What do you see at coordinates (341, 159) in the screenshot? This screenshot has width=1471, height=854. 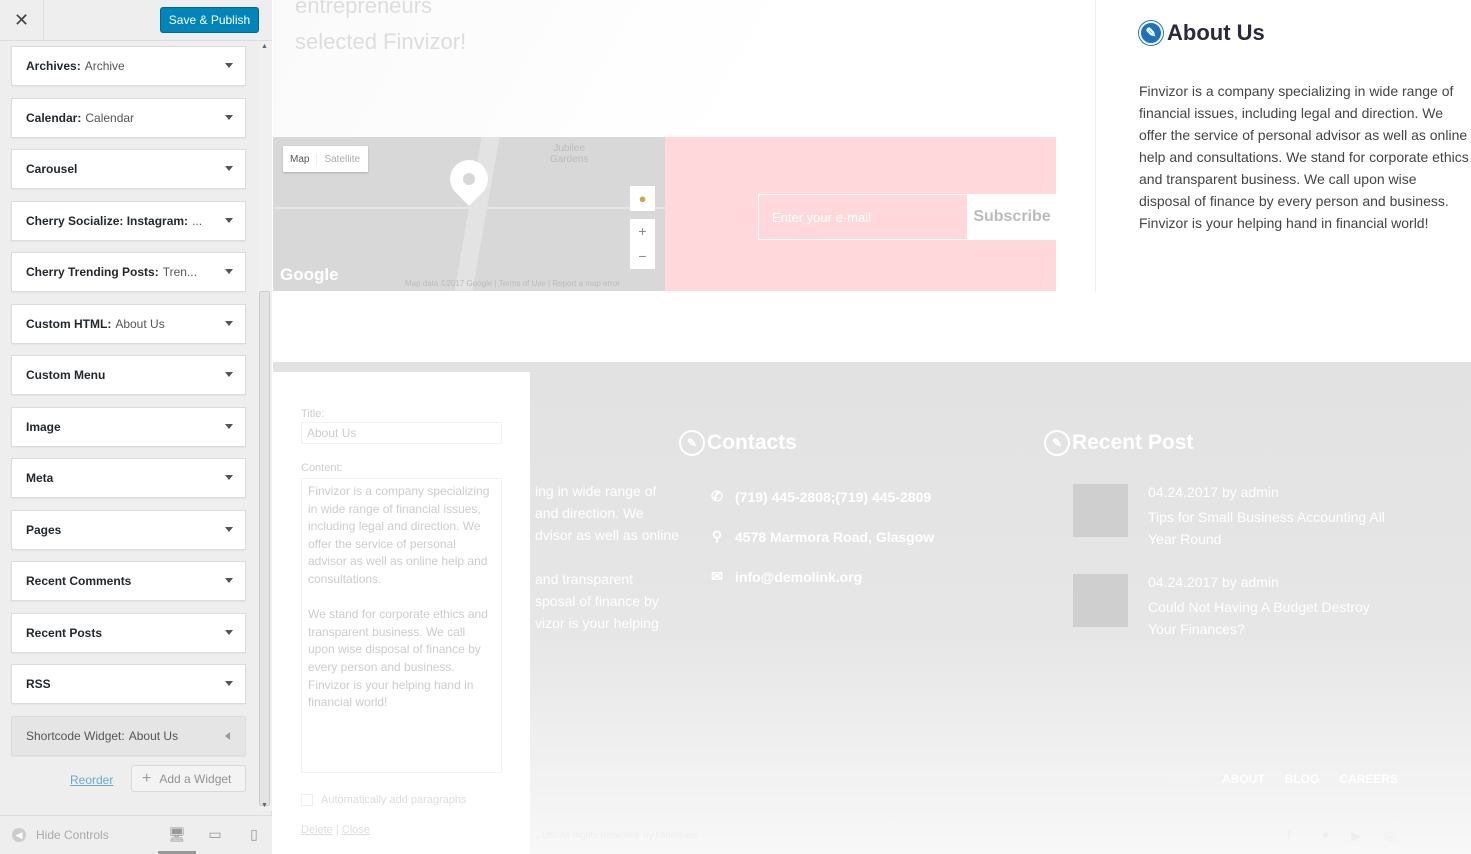 I see `satellite-tab: Satellite` at bounding box center [341, 159].